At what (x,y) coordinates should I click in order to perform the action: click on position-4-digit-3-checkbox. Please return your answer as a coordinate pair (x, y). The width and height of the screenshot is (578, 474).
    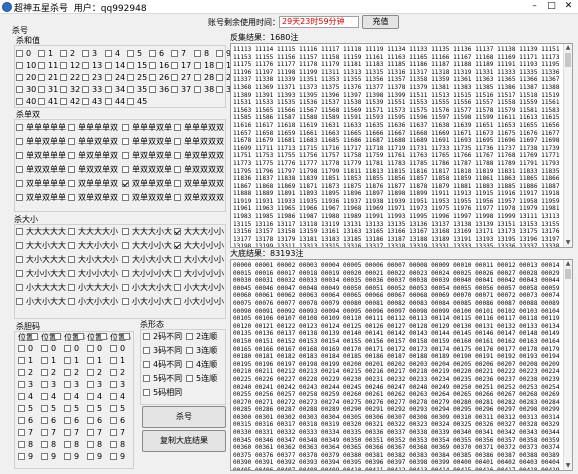
    Looking at the image, I should click on (90, 384).